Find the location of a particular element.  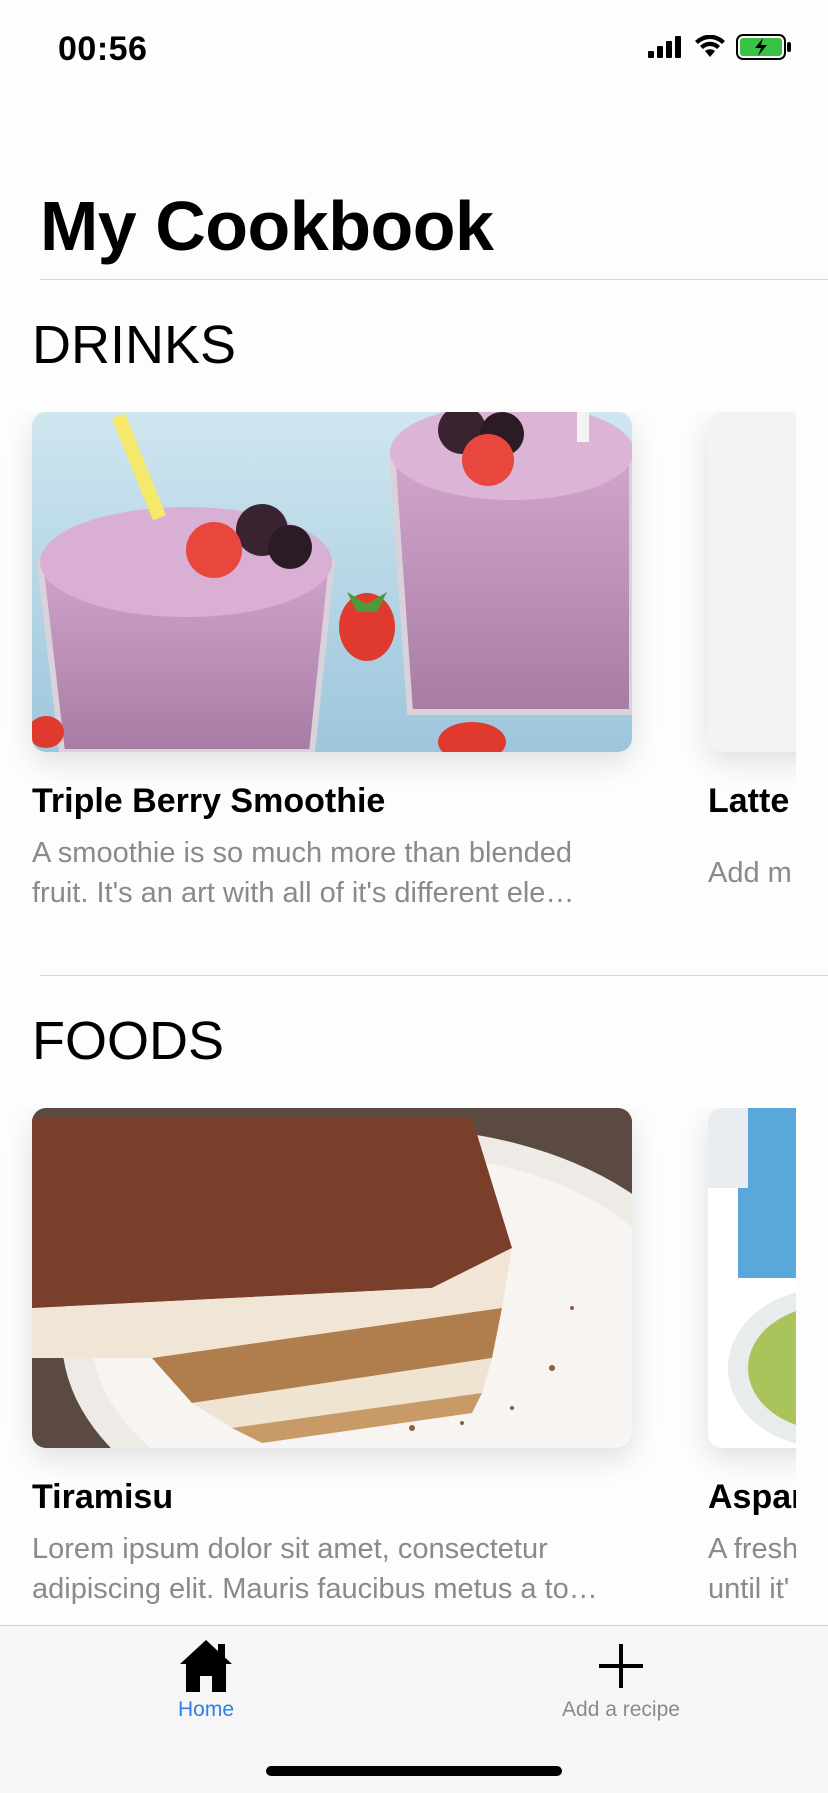

recipe-name: Aspar is located at coordinates (752, 1497).